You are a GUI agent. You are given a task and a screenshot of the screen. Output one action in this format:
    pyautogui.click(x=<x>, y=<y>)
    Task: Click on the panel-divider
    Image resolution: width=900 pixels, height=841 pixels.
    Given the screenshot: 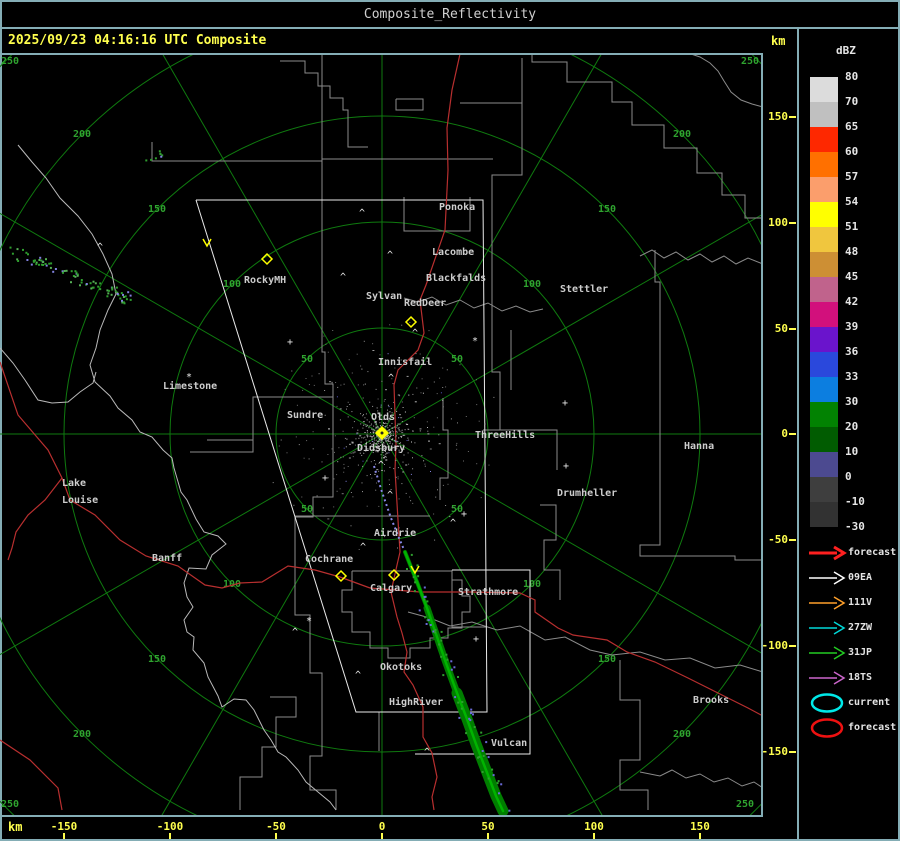 What is the action you would take?
    pyautogui.click(x=798, y=435)
    